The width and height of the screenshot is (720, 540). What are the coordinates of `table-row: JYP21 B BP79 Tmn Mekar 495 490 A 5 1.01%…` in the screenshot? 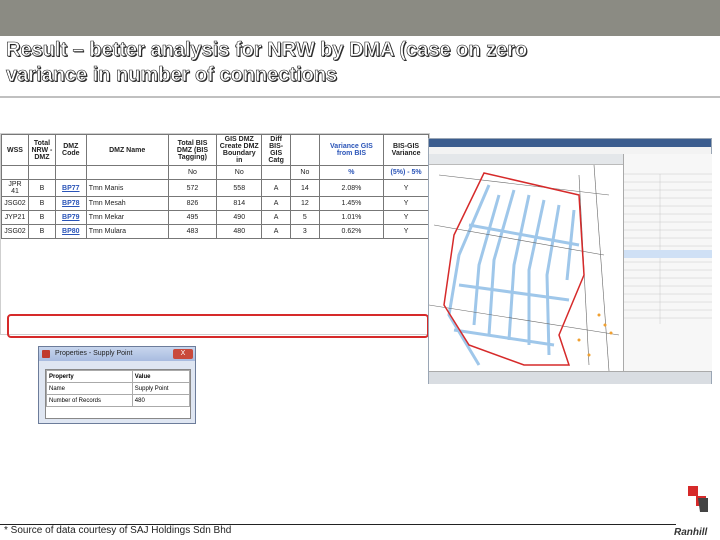 It's located at (215, 217).